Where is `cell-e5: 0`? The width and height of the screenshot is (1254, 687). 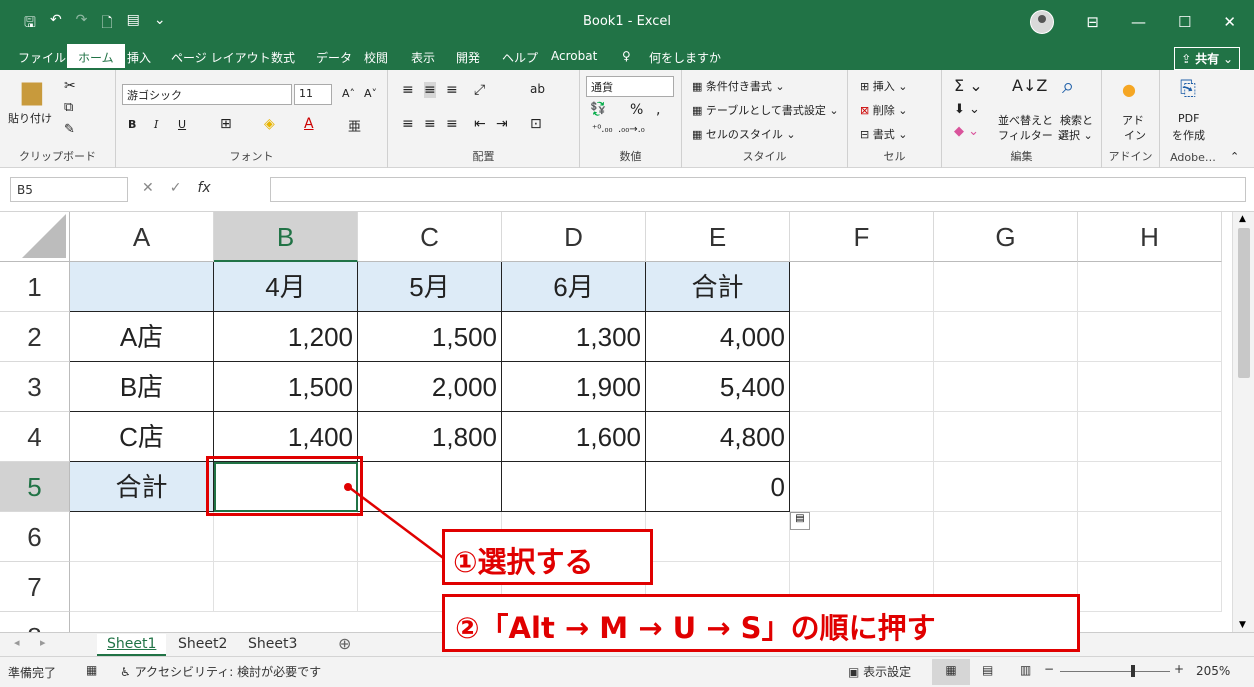
cell-e5: 0 is located at coordinates (718, 487).